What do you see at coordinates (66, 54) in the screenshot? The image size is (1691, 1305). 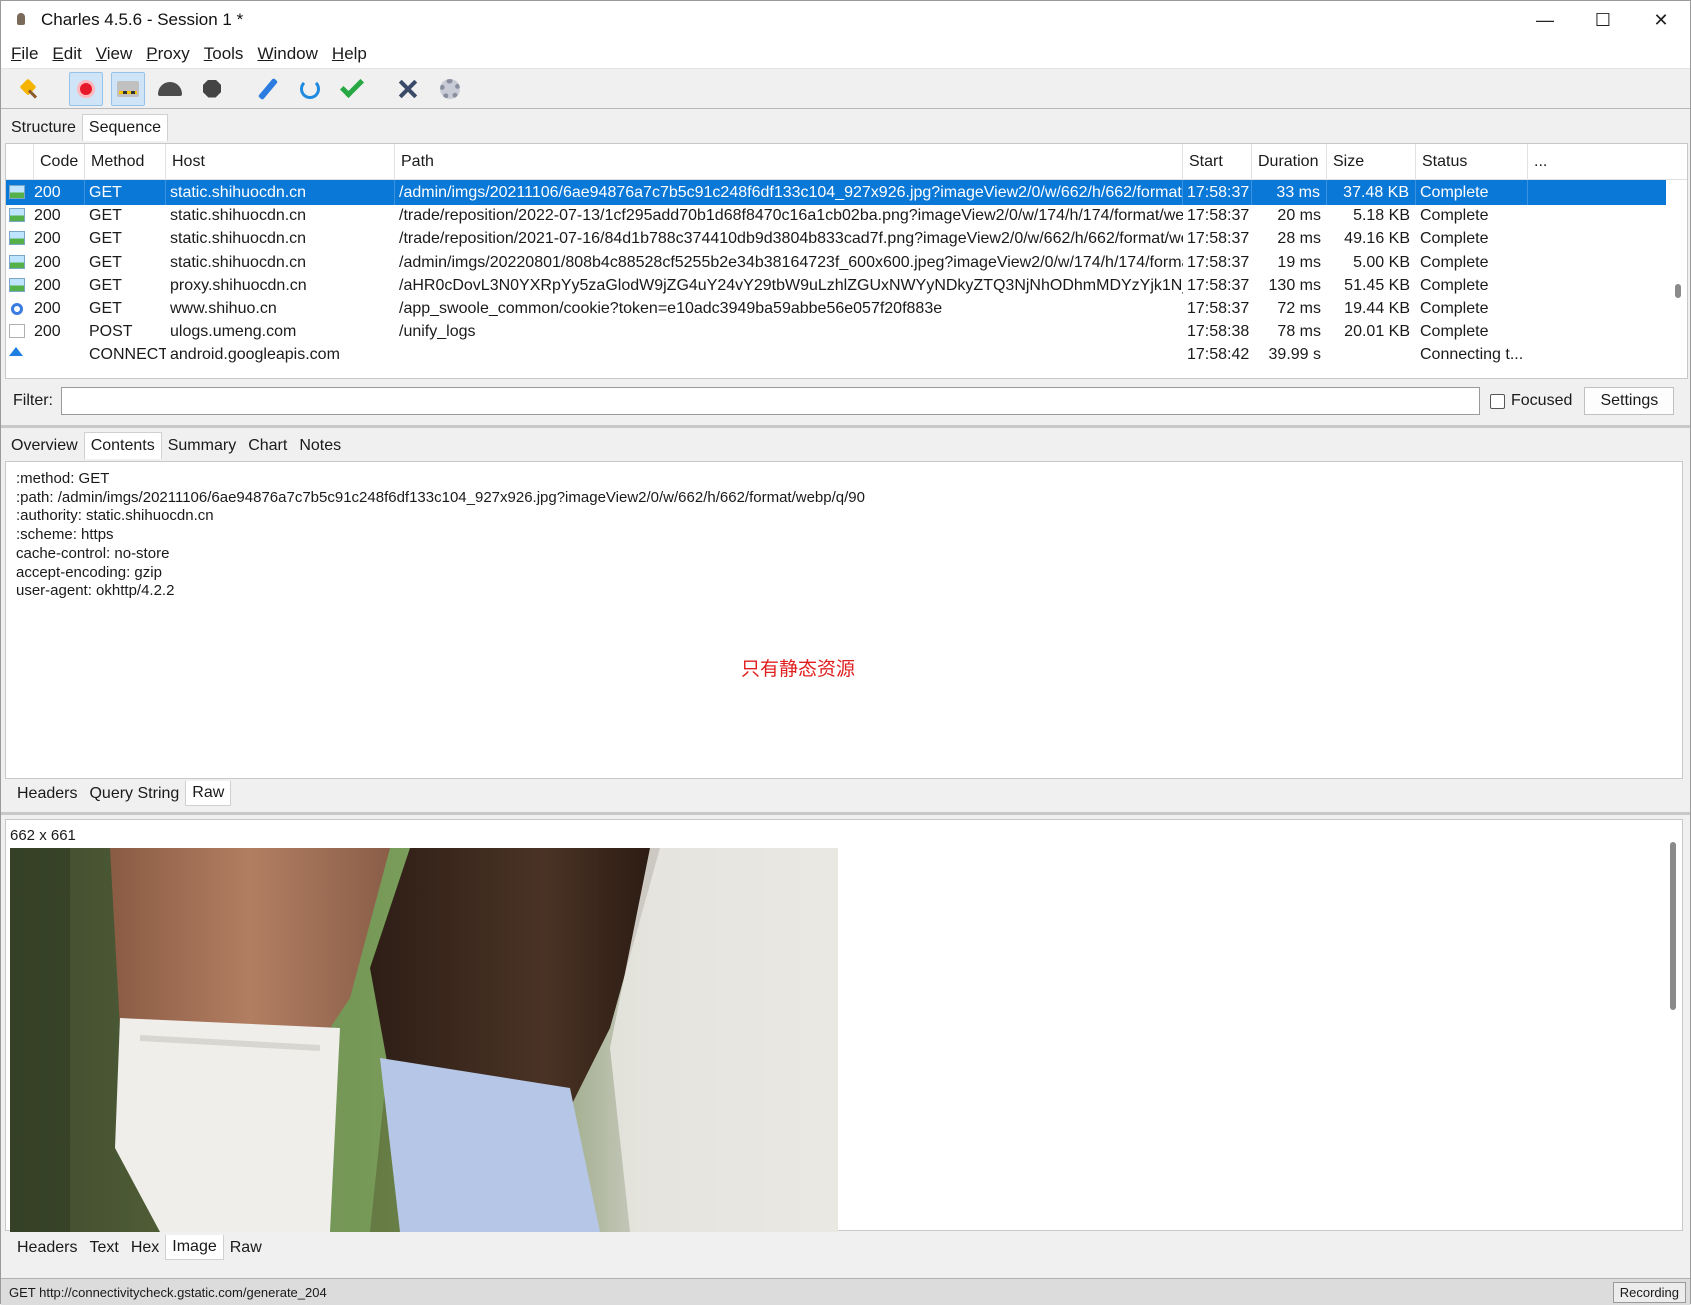 I see `menu-edit: Edit` at bounding box center [66, 54].